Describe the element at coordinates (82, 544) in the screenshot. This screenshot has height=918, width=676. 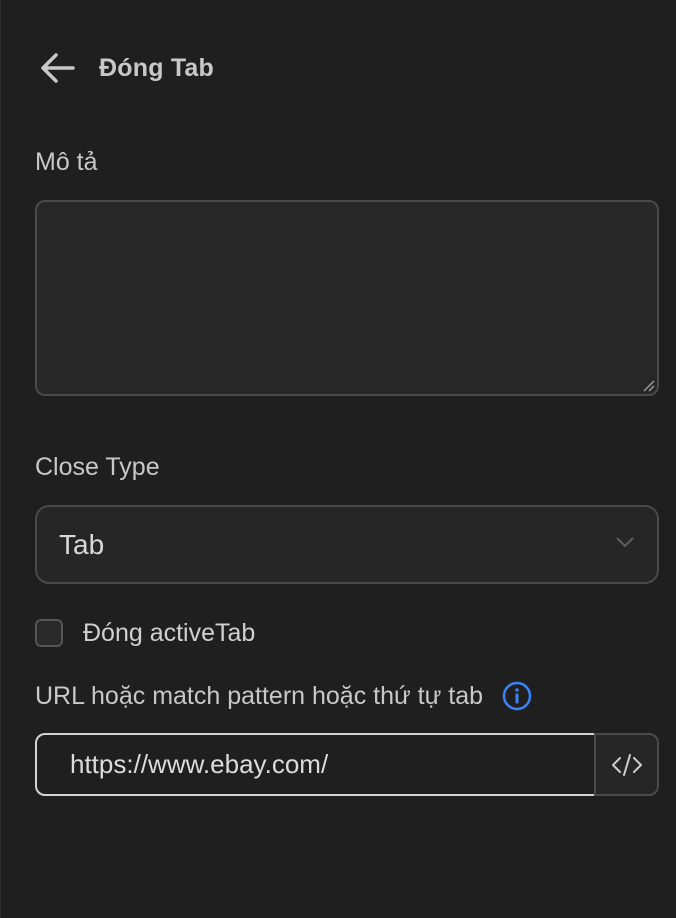
I see `close-type-value: Tab` at that location.